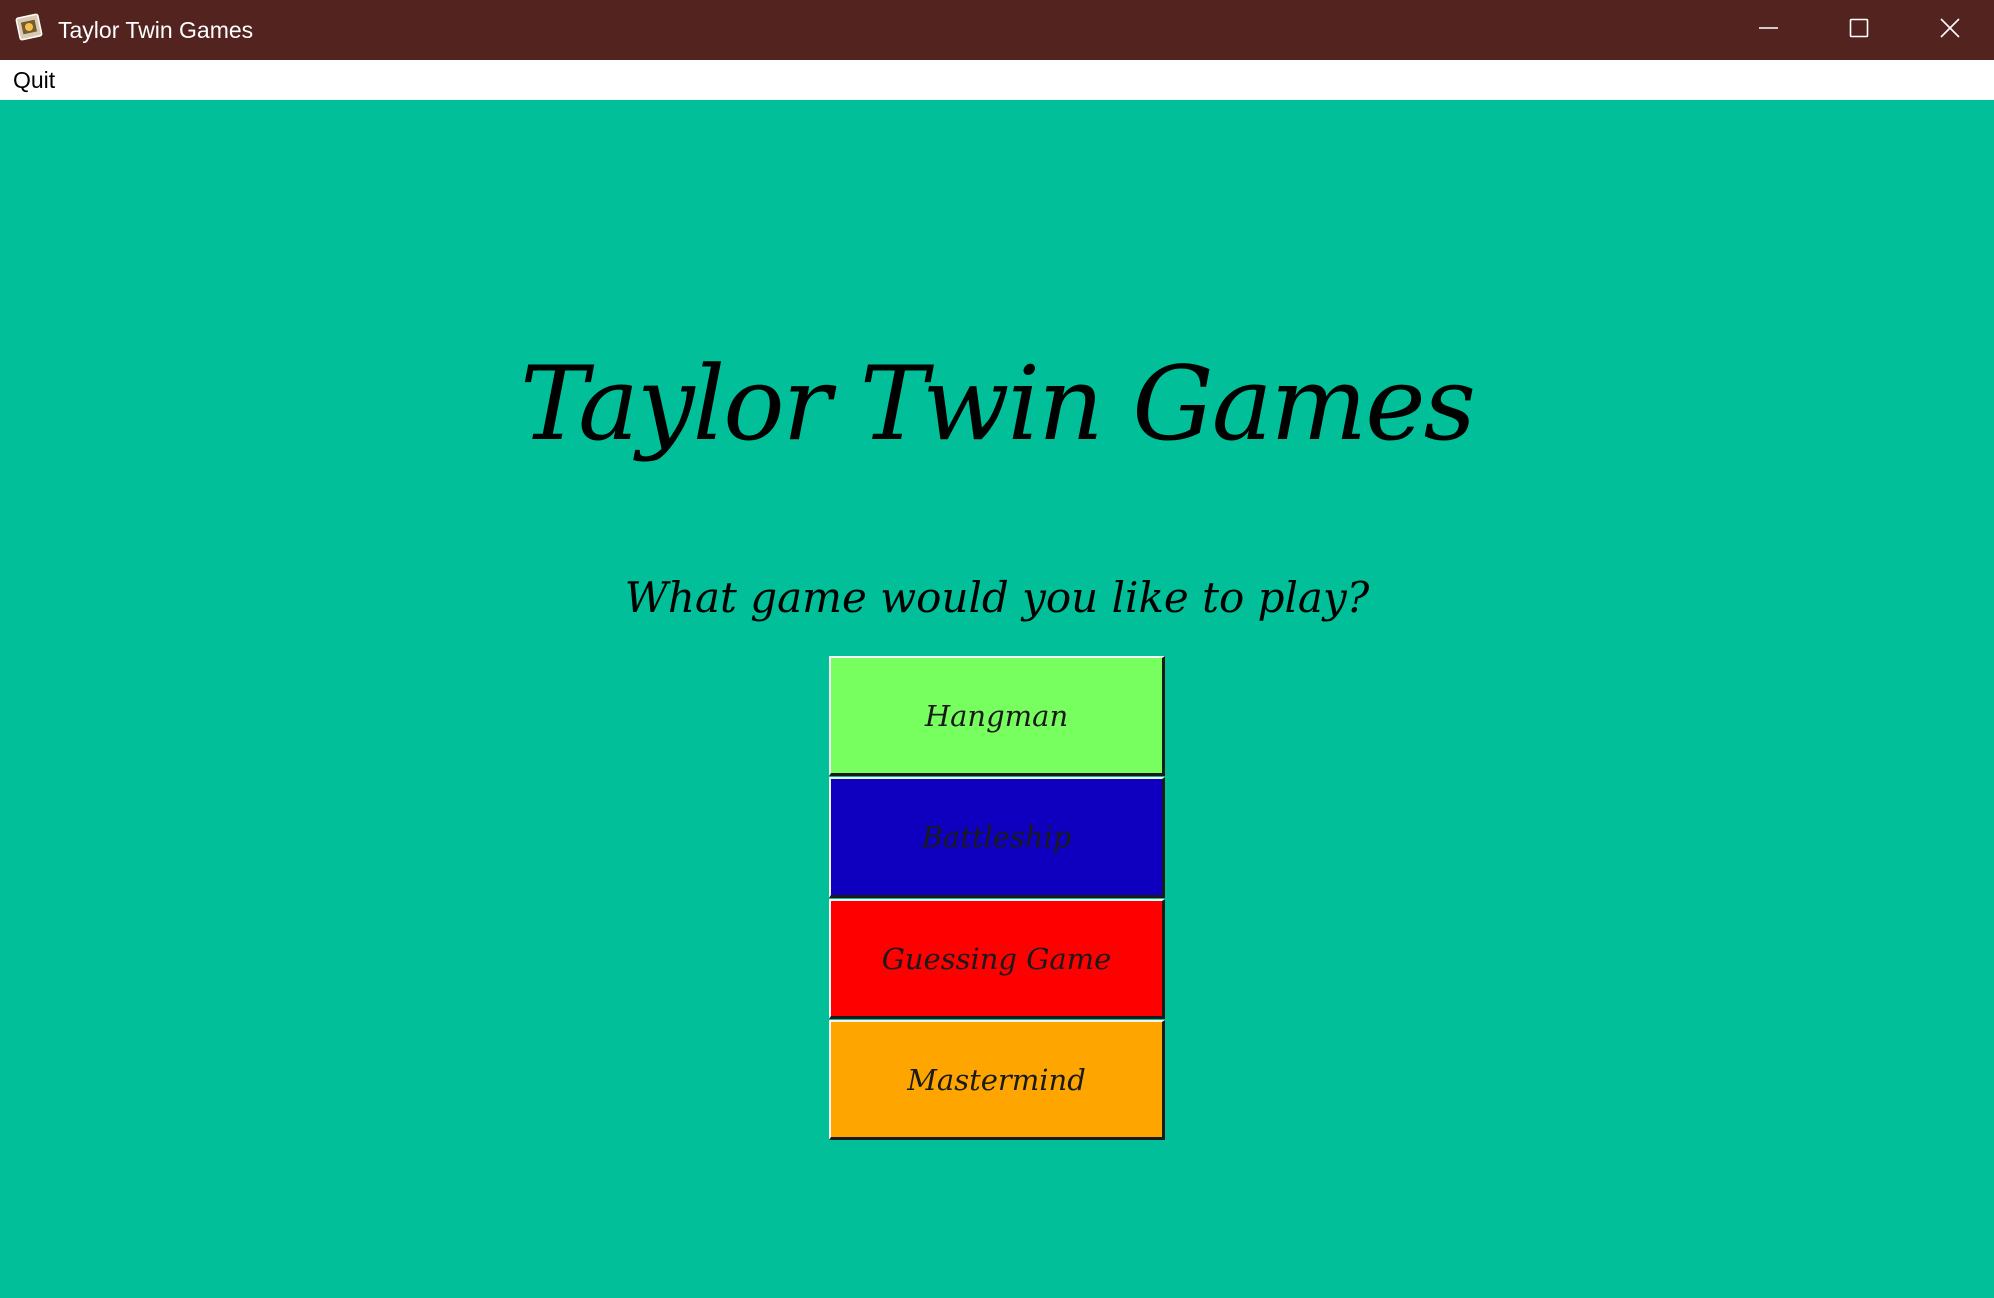 Image resolution: width=1994 pixels, height=1298 pixels. I want to click on mastermind-button-label: Mastermind, so click(996, 1079).